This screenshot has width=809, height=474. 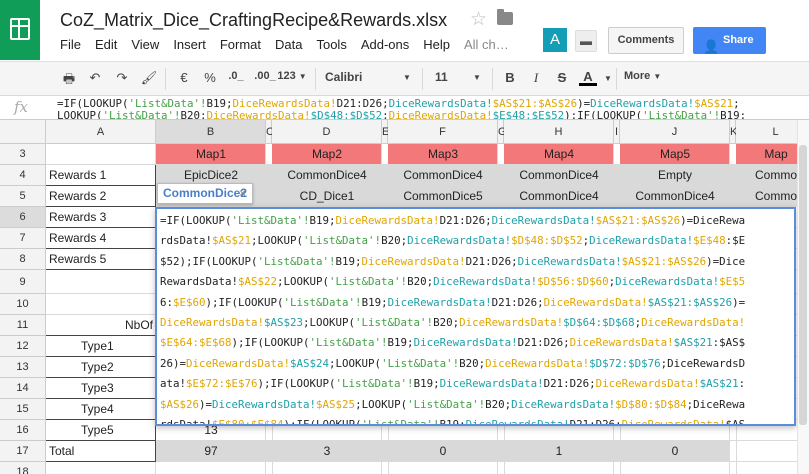 I want to click on menu-addons: Add-ons, so click(x=385, y=44).